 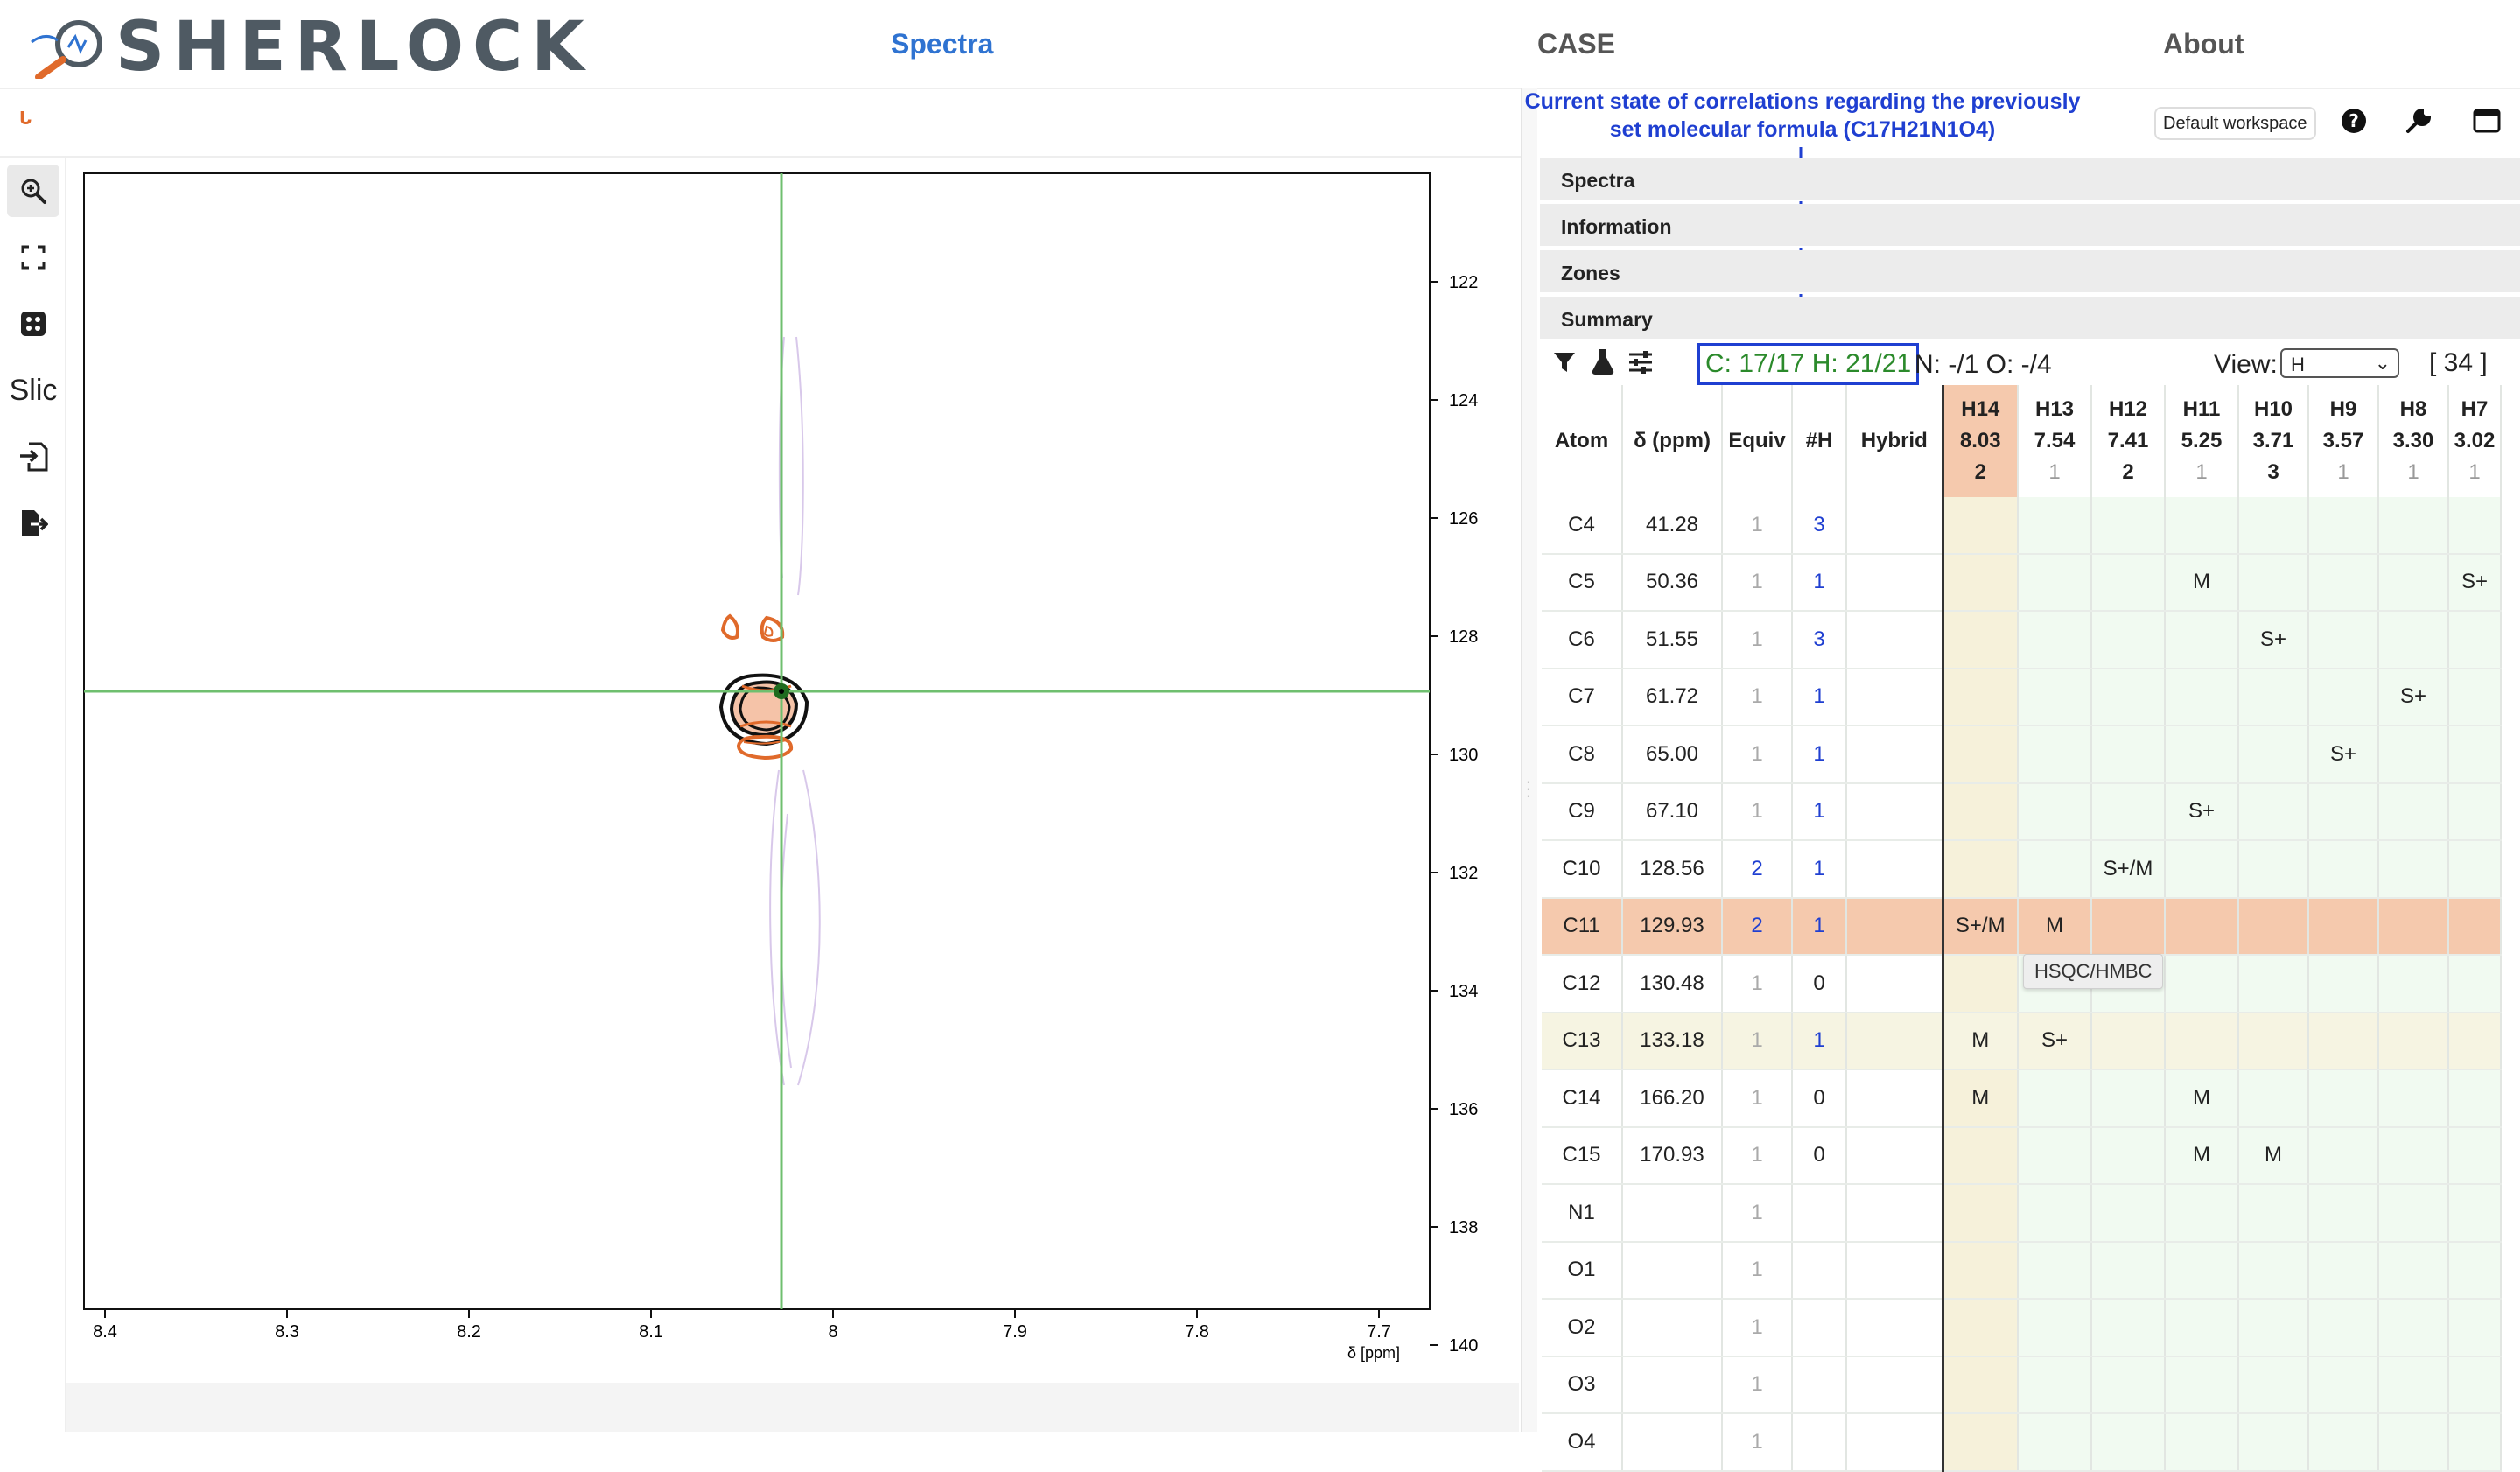 I want to click on window-button, so click(x=2486, y=120).